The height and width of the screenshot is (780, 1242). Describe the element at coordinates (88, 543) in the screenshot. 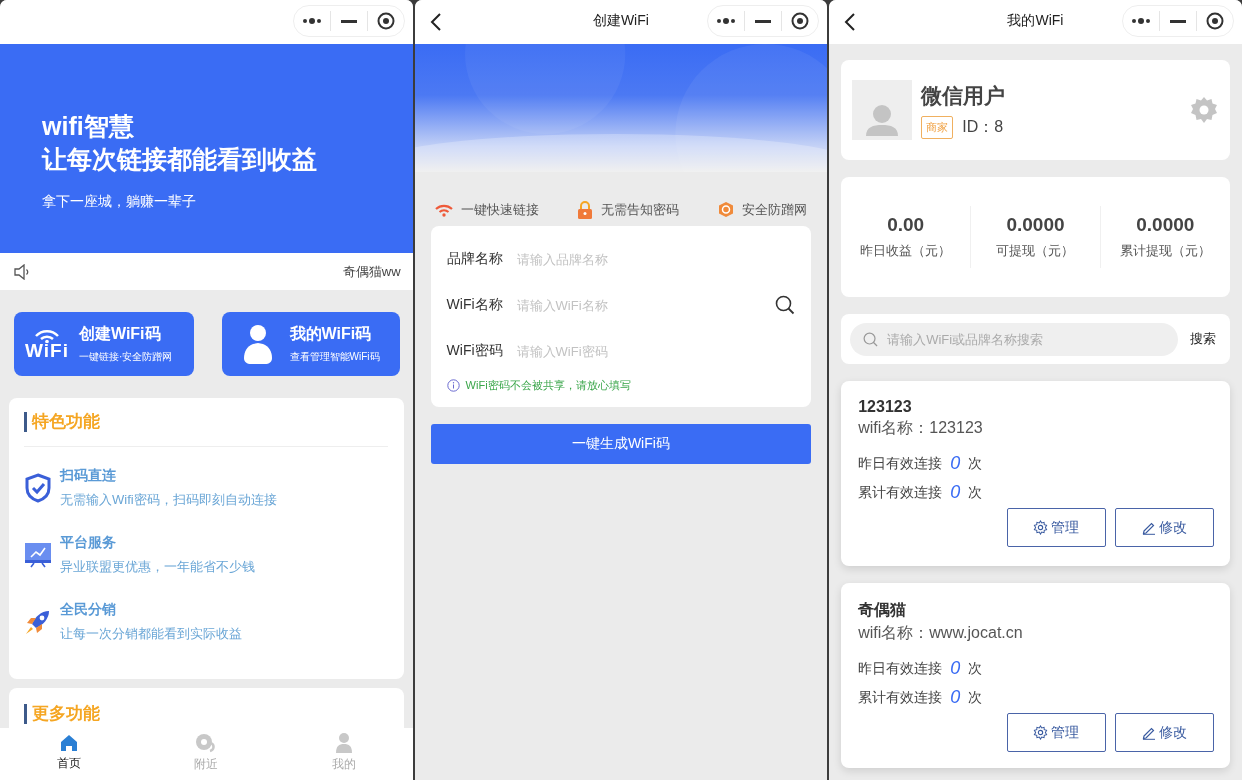

I see `feature-title: 平台服务` at that location.